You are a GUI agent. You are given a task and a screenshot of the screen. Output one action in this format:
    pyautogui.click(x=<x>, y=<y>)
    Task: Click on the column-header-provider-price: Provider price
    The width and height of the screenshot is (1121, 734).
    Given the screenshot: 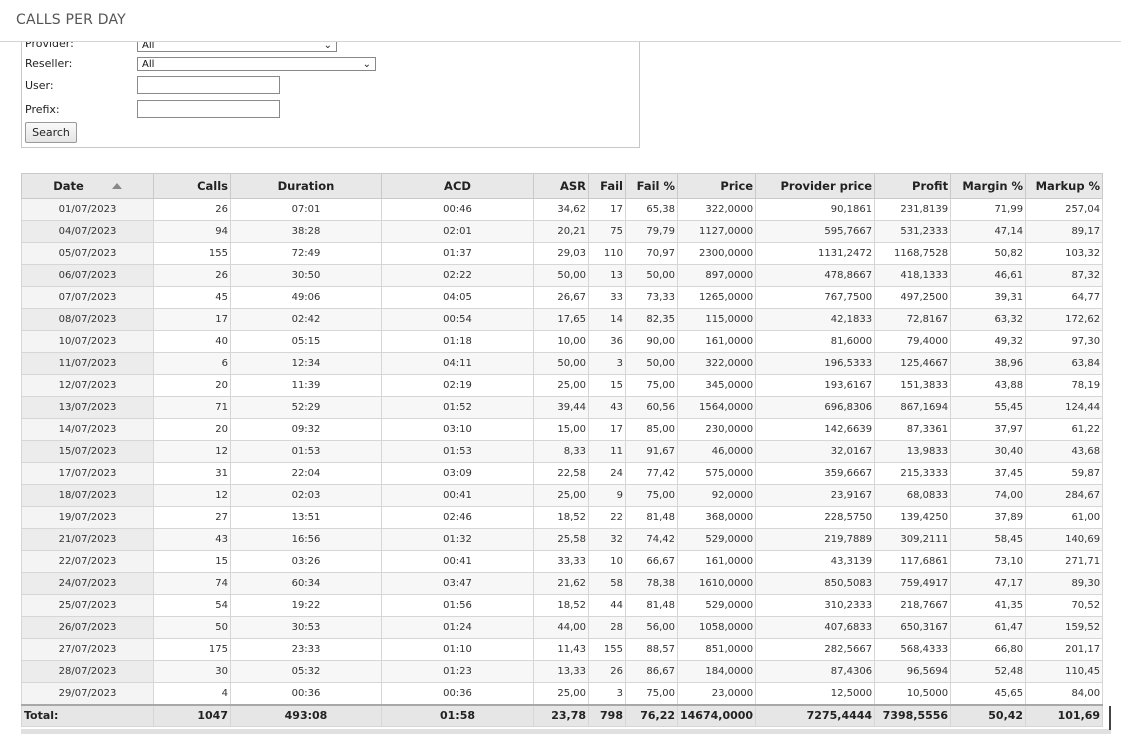 What is the action you would take?
    pyautogui.click(x=815, y=186)
    